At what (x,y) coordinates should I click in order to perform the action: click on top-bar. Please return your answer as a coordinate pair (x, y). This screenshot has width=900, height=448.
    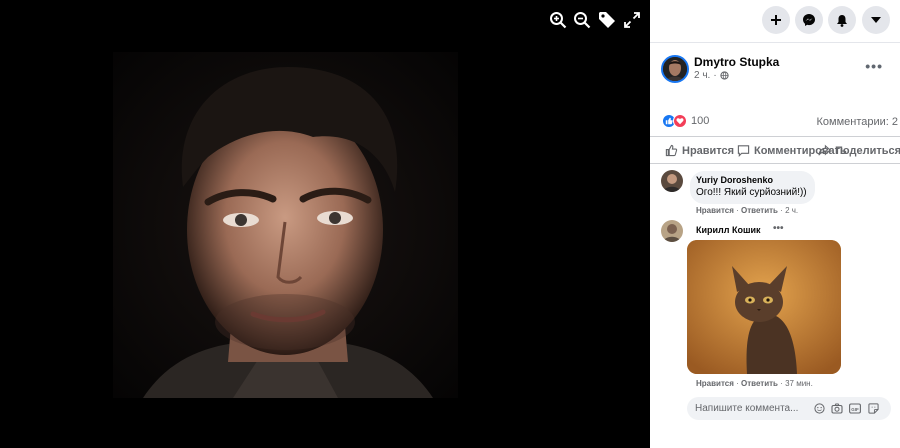
    Looking at the image, I should click on (775, 21).